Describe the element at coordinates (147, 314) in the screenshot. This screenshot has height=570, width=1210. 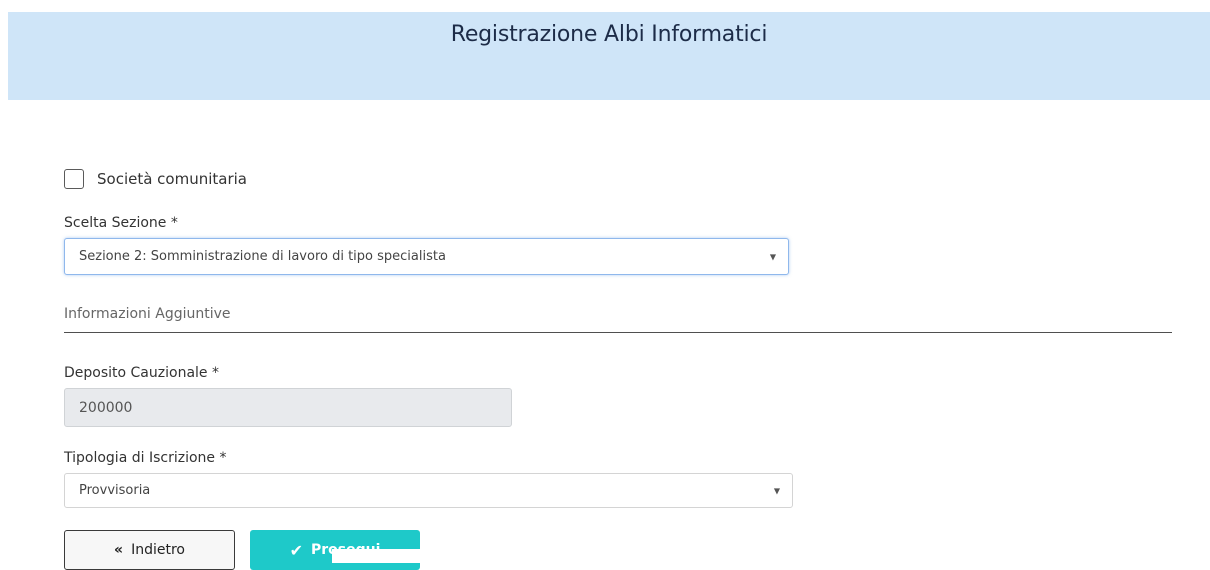
I see `additional-info-title: Informazioni Aggiuntive` at that location.